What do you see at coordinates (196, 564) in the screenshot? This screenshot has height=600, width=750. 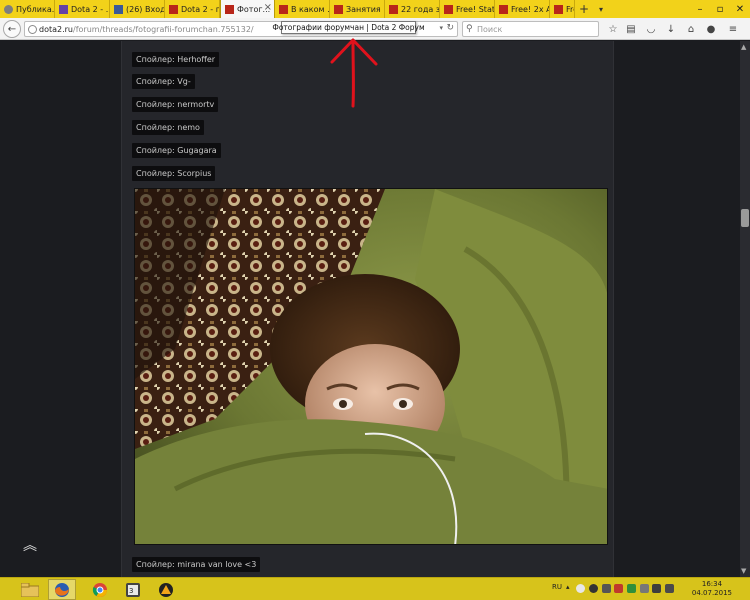 I see `spoiler-button: Спойлер: mirana van love <3` at bounding box center [196, 564].